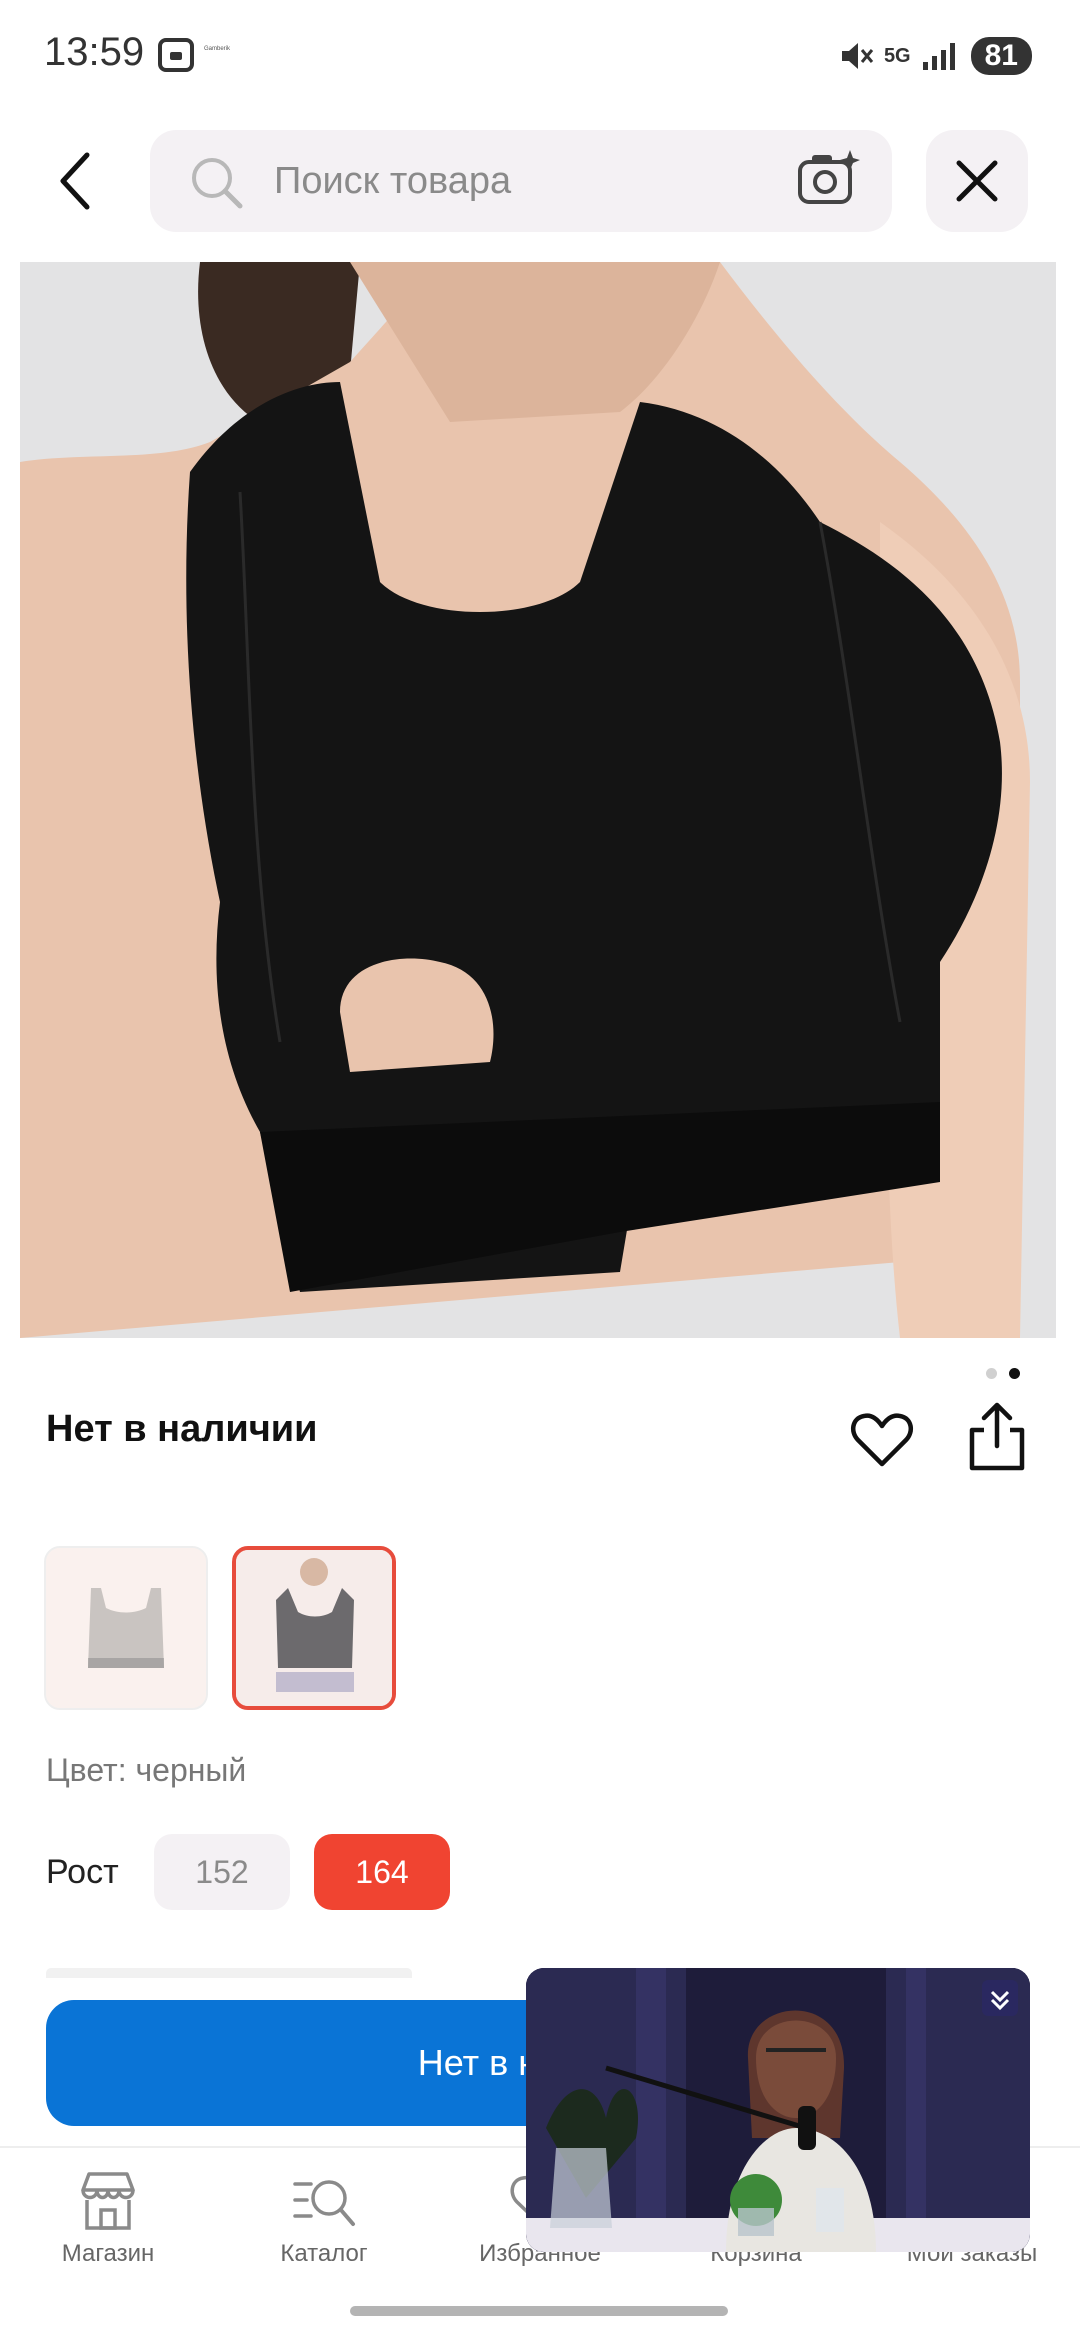 This screenshot has width=1080, height=2340. I want to click on top-bar, so click(540, 181).